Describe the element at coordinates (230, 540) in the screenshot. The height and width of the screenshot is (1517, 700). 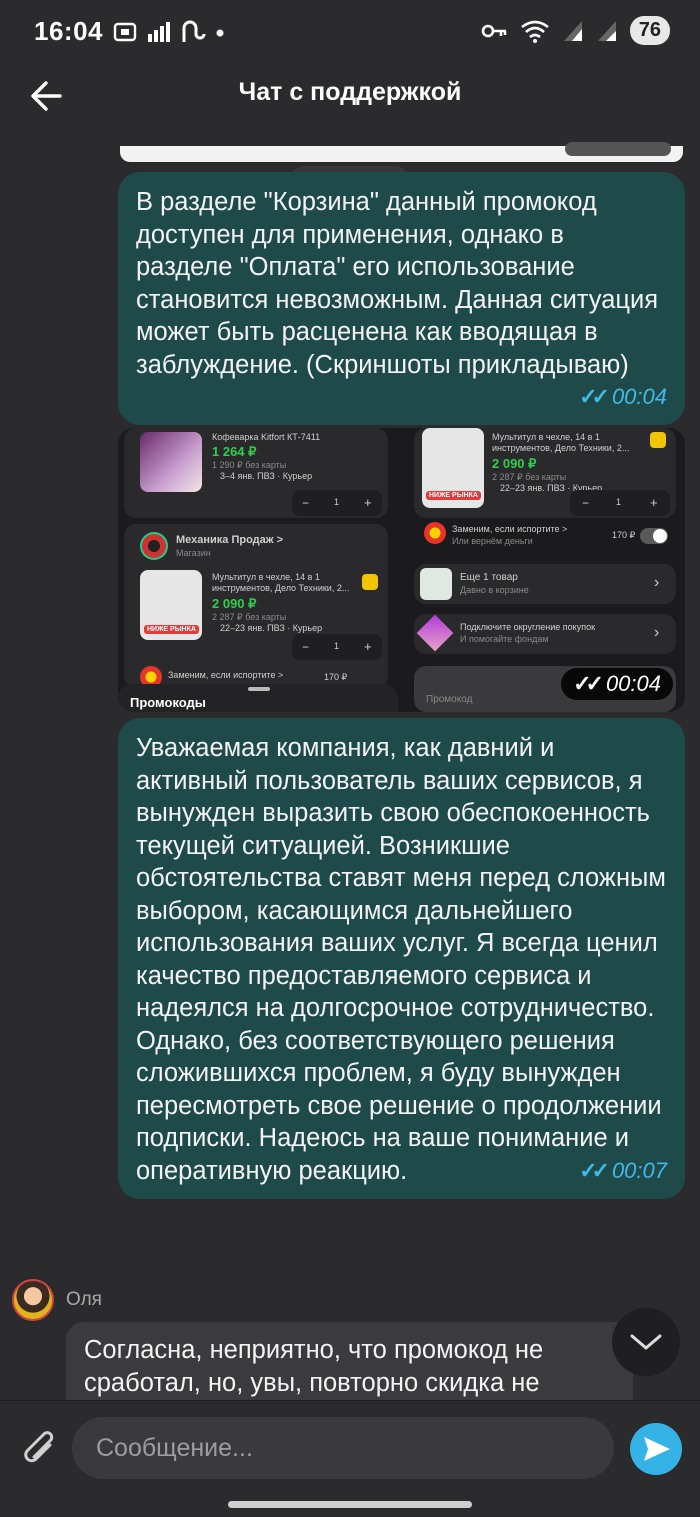
I see `shop-name: Механика Продаж >` at that location.